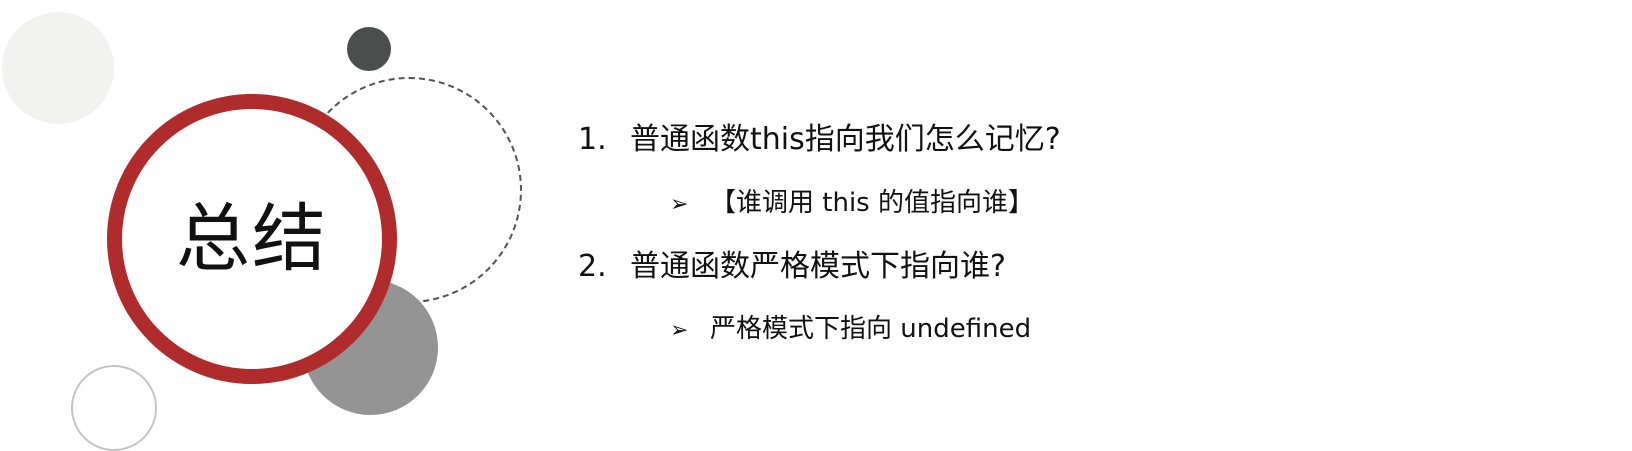  I want to click on question-1: 1. 普通函数this指向我们怎么记忆?, so click(819, 140).